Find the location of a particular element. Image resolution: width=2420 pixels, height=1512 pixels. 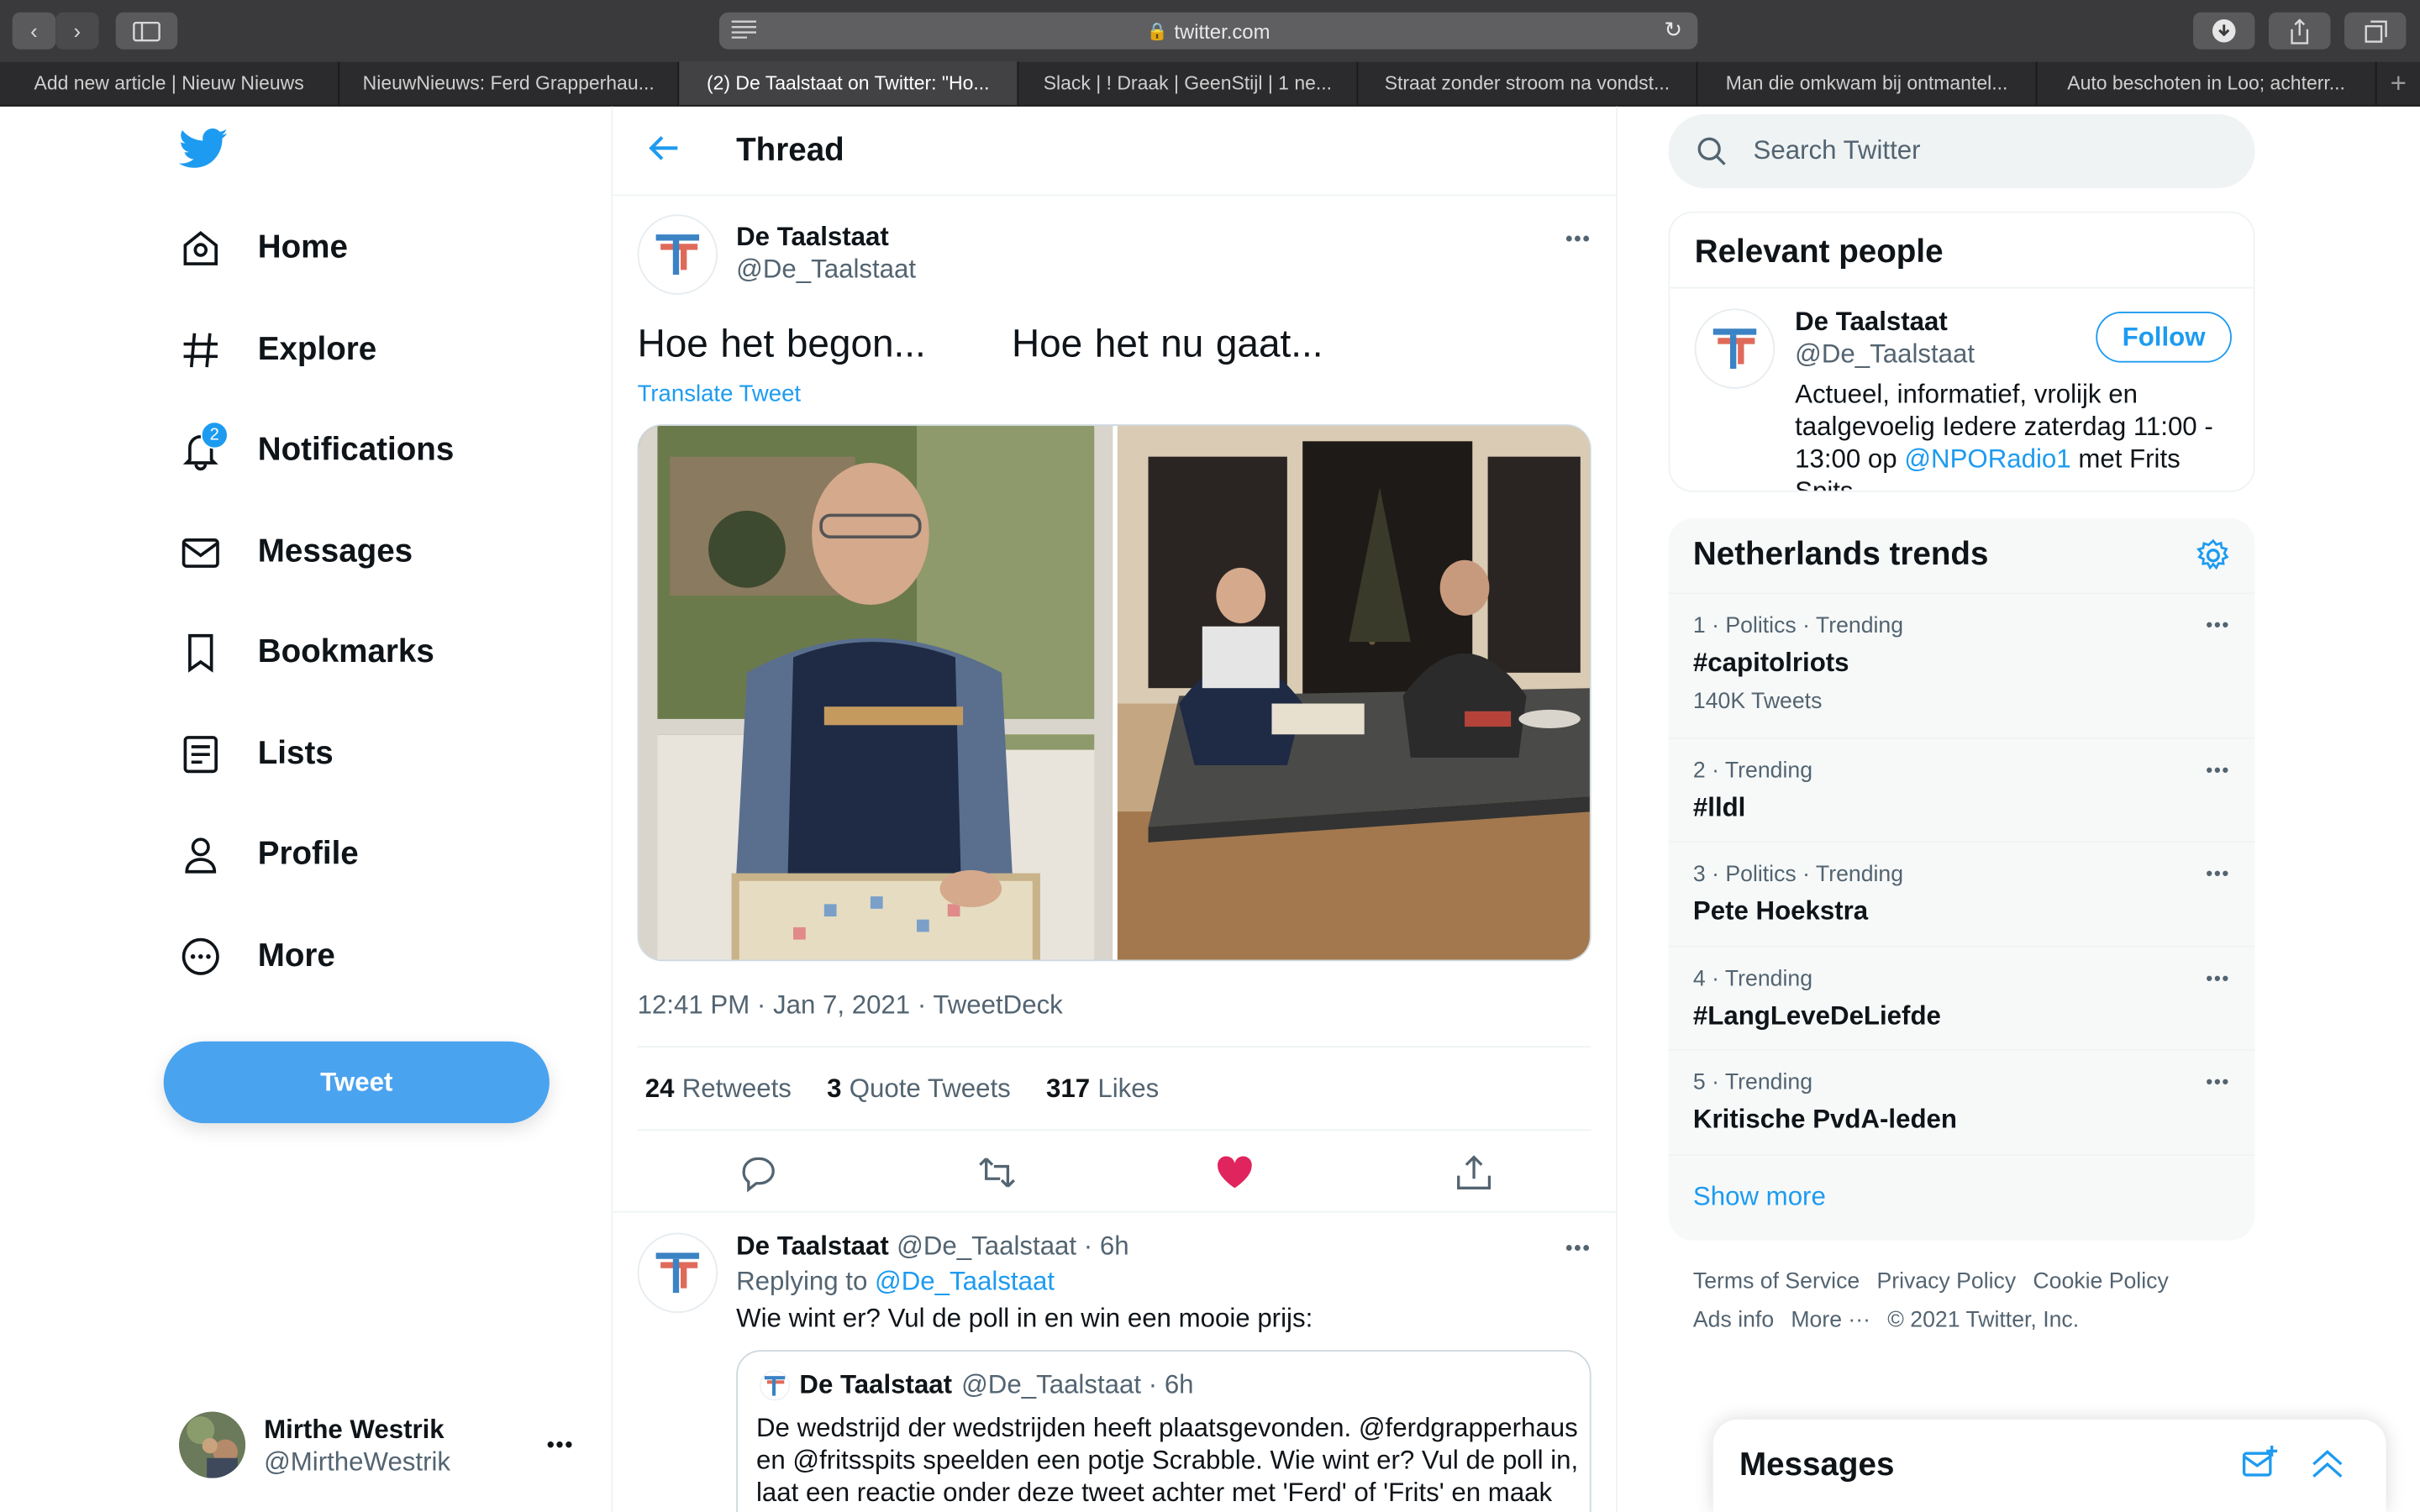

messages-drawer: Messages is located at coordinates (2049, 1465).